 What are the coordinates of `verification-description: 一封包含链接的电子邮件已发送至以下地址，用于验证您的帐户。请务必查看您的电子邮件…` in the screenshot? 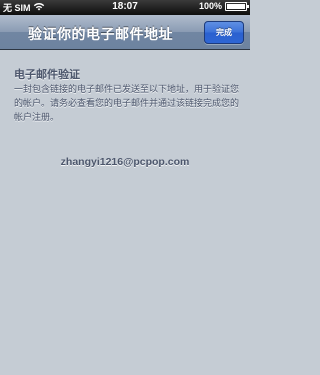 It's located at (127, 104).